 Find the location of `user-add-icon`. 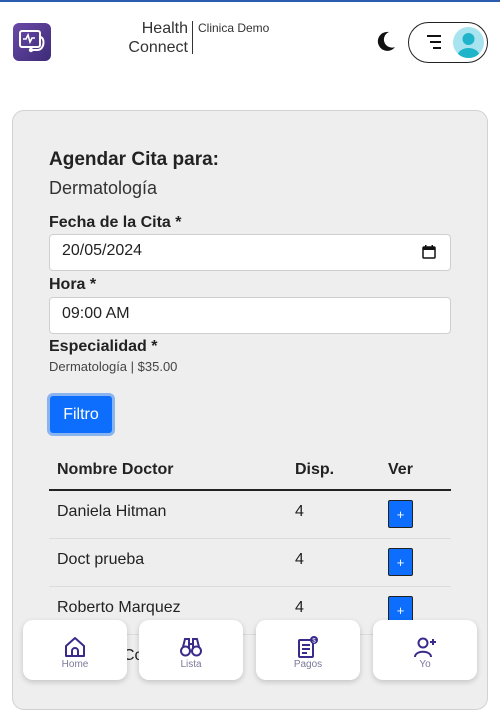

user-add-icon is located at coordinates (425, 647).